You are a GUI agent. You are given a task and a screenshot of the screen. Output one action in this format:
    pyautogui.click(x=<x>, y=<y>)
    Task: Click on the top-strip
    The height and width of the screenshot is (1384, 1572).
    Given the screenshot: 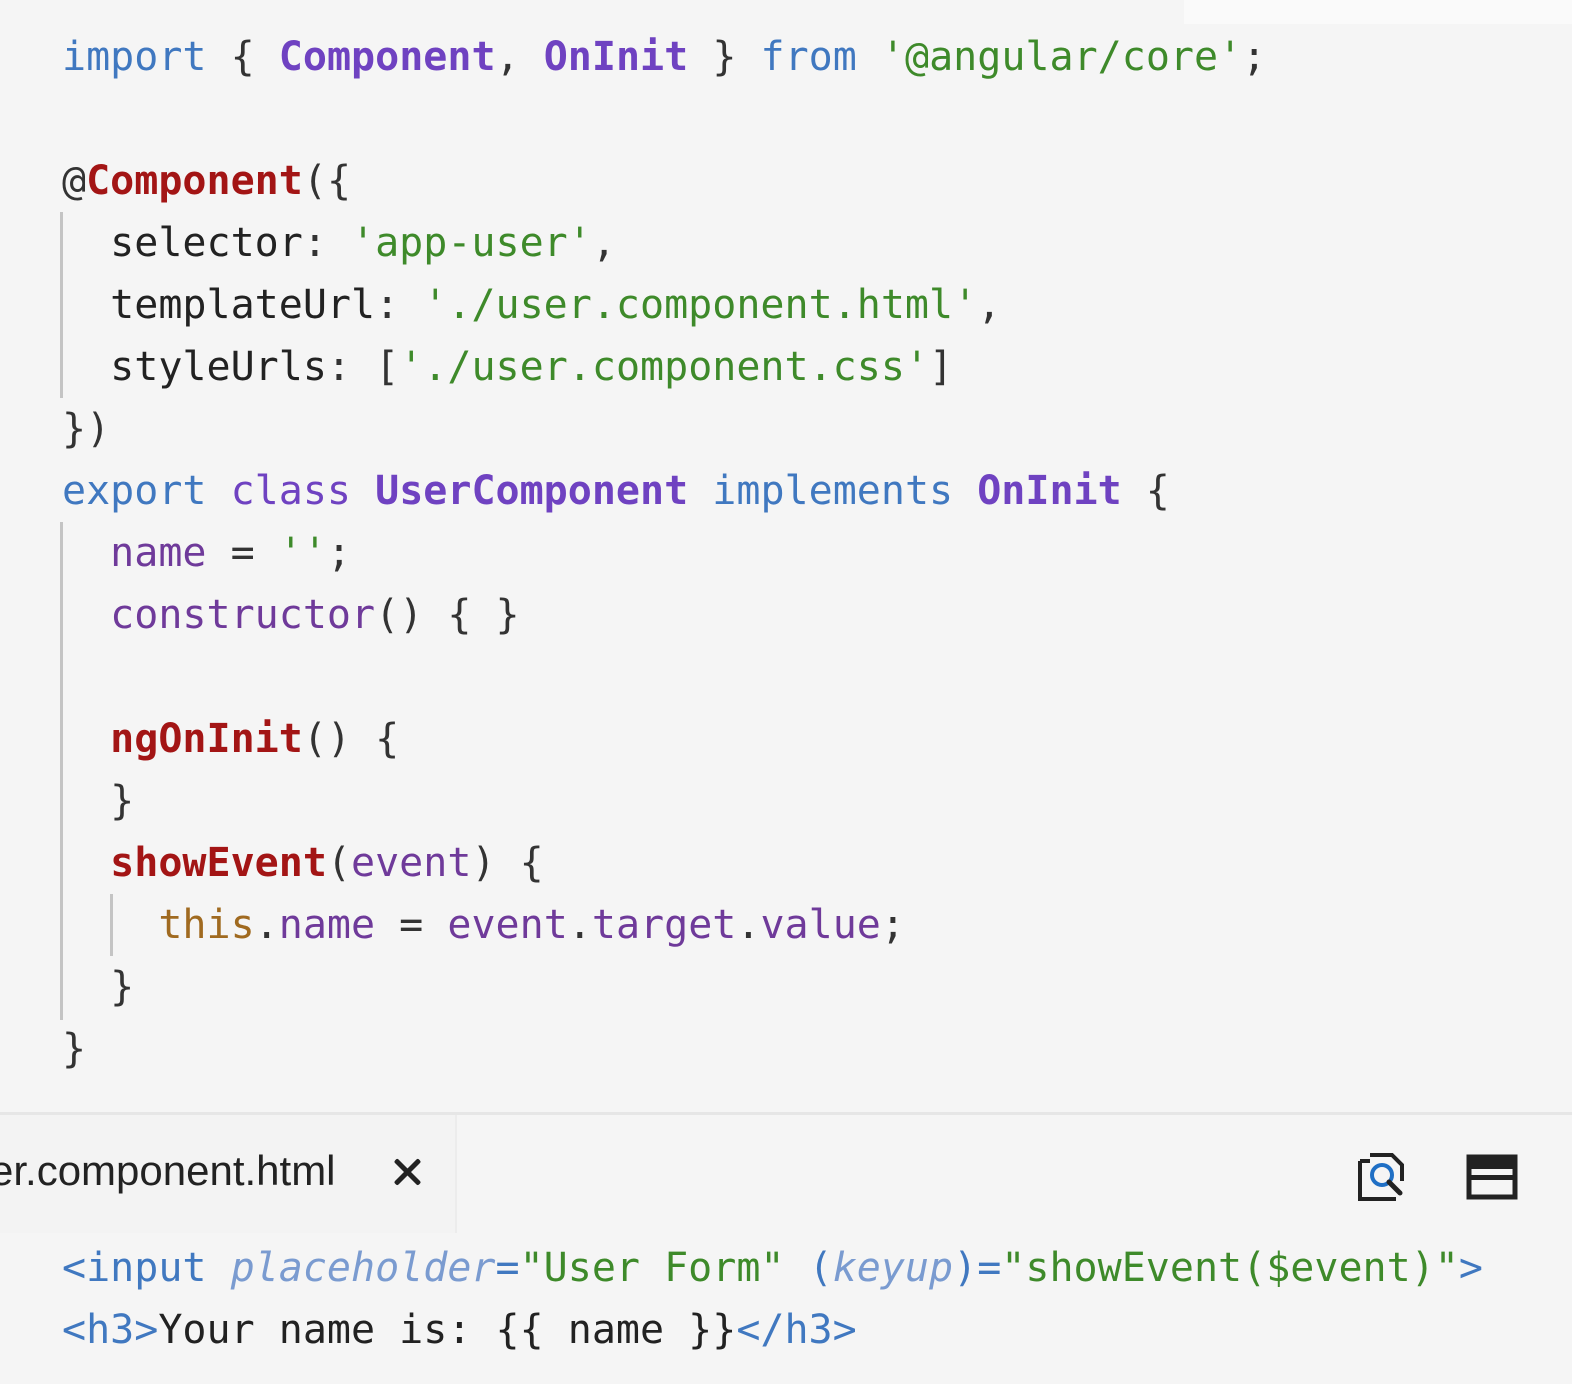 What is the action you would take?
    pyautogui.click(x=1378, y=12)
    